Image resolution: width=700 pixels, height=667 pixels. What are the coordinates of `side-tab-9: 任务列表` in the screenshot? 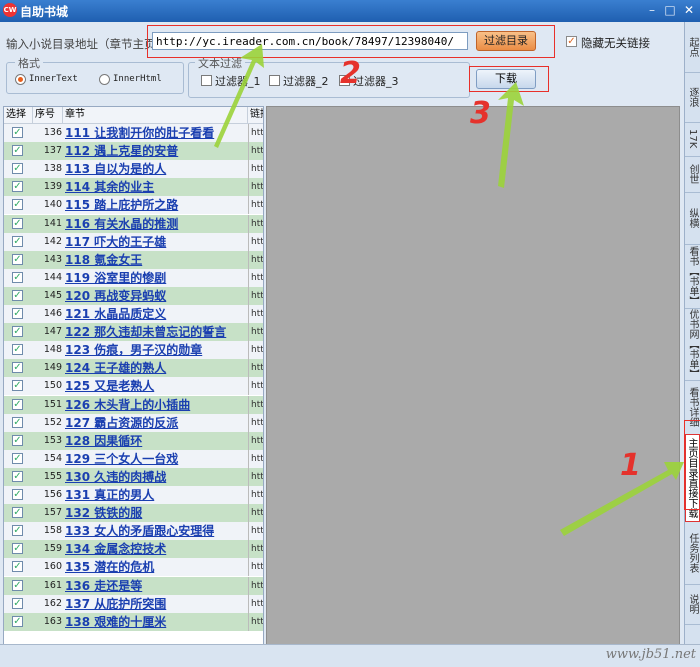 It's located at (692, 553).